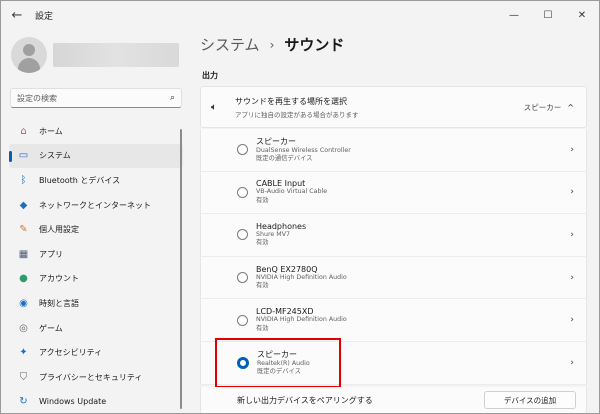 The width and height of the screenshot is (600, 414). What do you see at coordinates (29, 65) in the screenshot?
I see `avatar-body-icon` at bounding box center [29, 65].